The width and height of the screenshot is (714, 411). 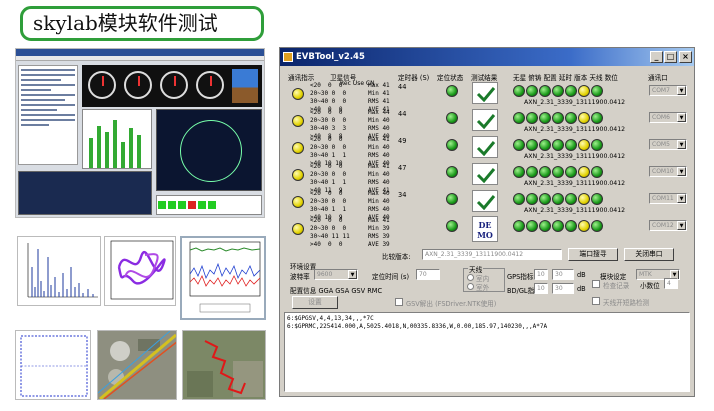 What do you see at coordinates (668, 225) in the screenshot?
I see `com-port-select: COM12 ▼` at bounding box center [668, 225].